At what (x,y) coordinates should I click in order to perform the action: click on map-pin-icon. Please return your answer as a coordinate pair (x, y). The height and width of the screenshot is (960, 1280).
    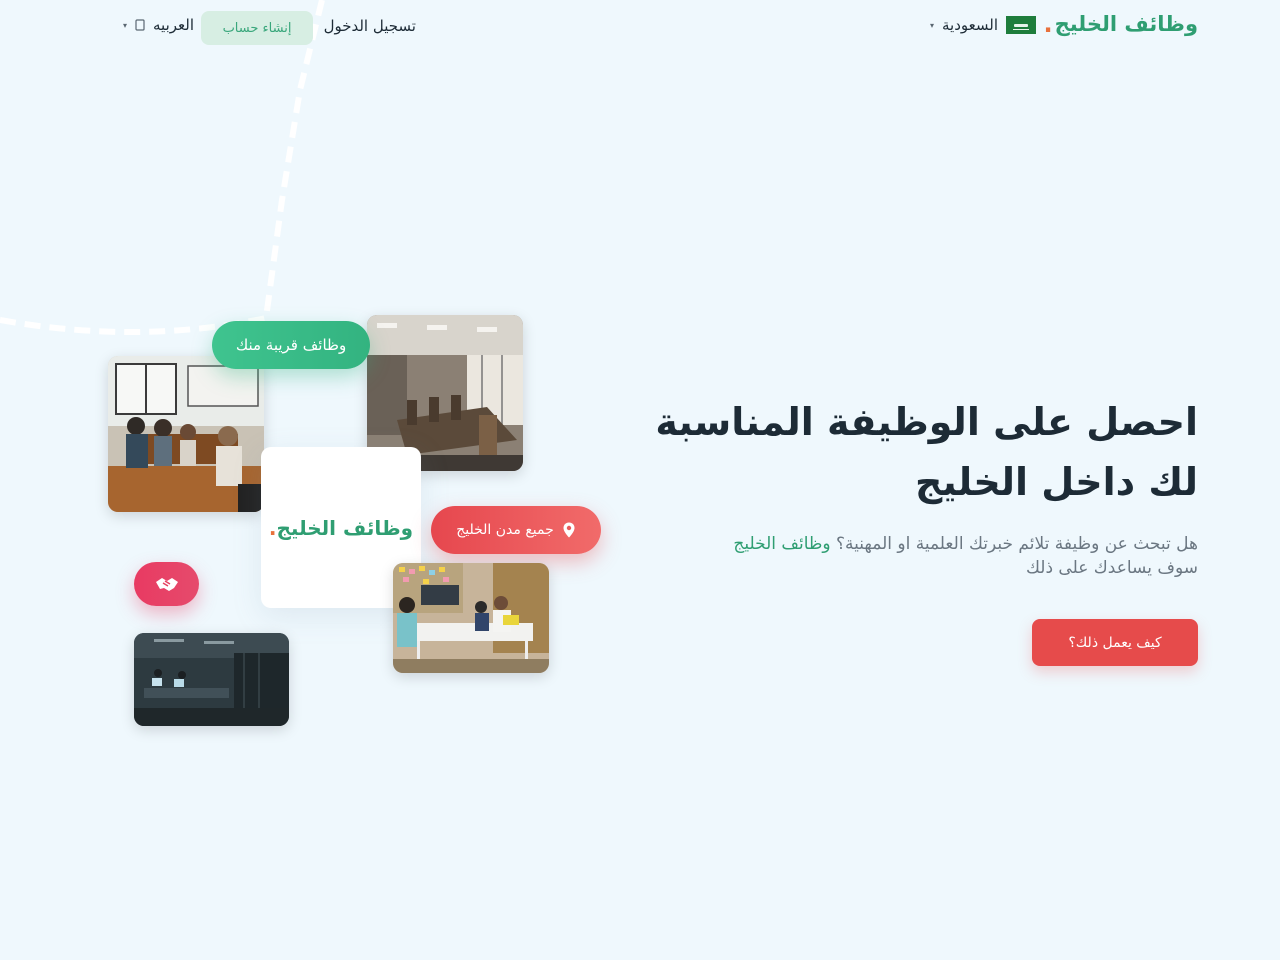
    Looking at the image, I should click on (569, 530).